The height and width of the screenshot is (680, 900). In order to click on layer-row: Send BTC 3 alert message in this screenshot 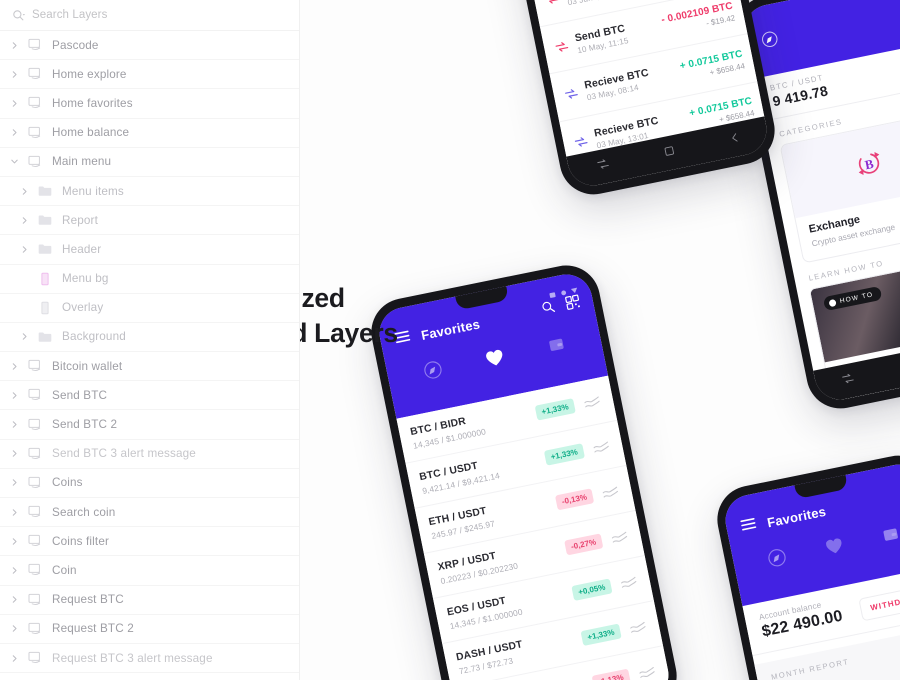, I will do `click(149, 454)`.